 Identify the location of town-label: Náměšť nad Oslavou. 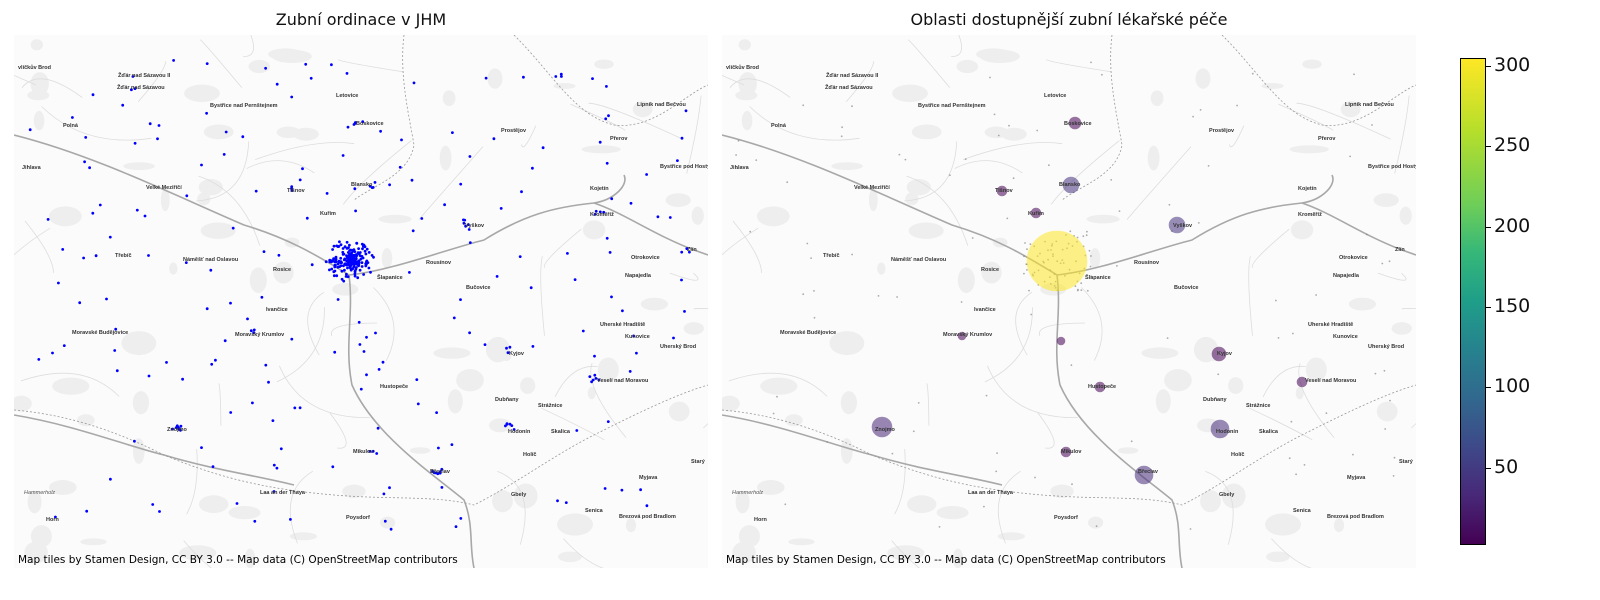
(919, 260).